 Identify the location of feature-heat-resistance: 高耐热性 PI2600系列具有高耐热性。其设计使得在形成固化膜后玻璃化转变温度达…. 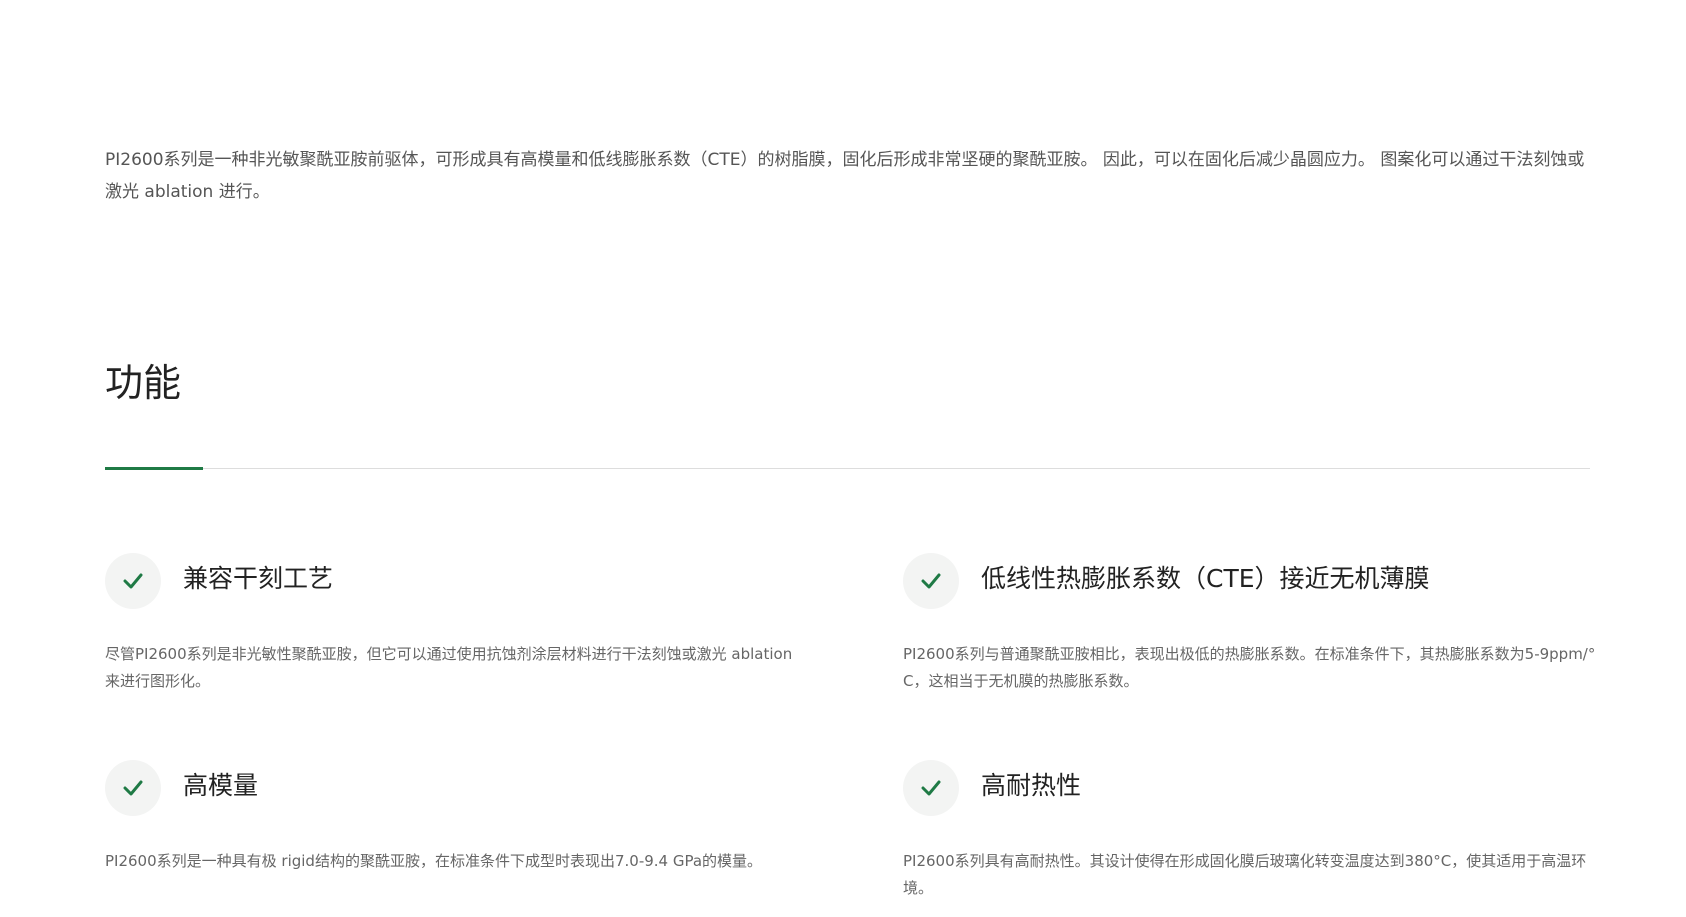
(1253, 828).